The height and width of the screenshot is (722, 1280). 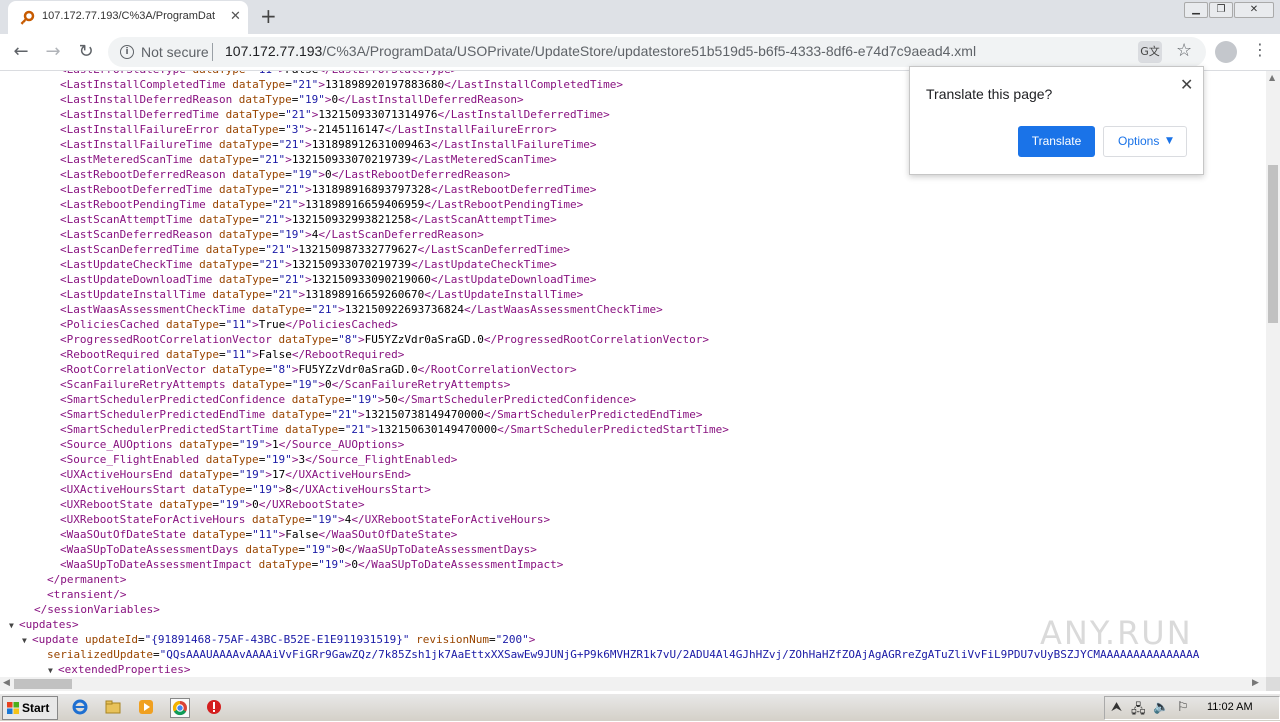 What do you see at coordinates (1260, 49) in the screenshot?
I see `menu-icon: ⋮` at bounding box center [1260, 49].